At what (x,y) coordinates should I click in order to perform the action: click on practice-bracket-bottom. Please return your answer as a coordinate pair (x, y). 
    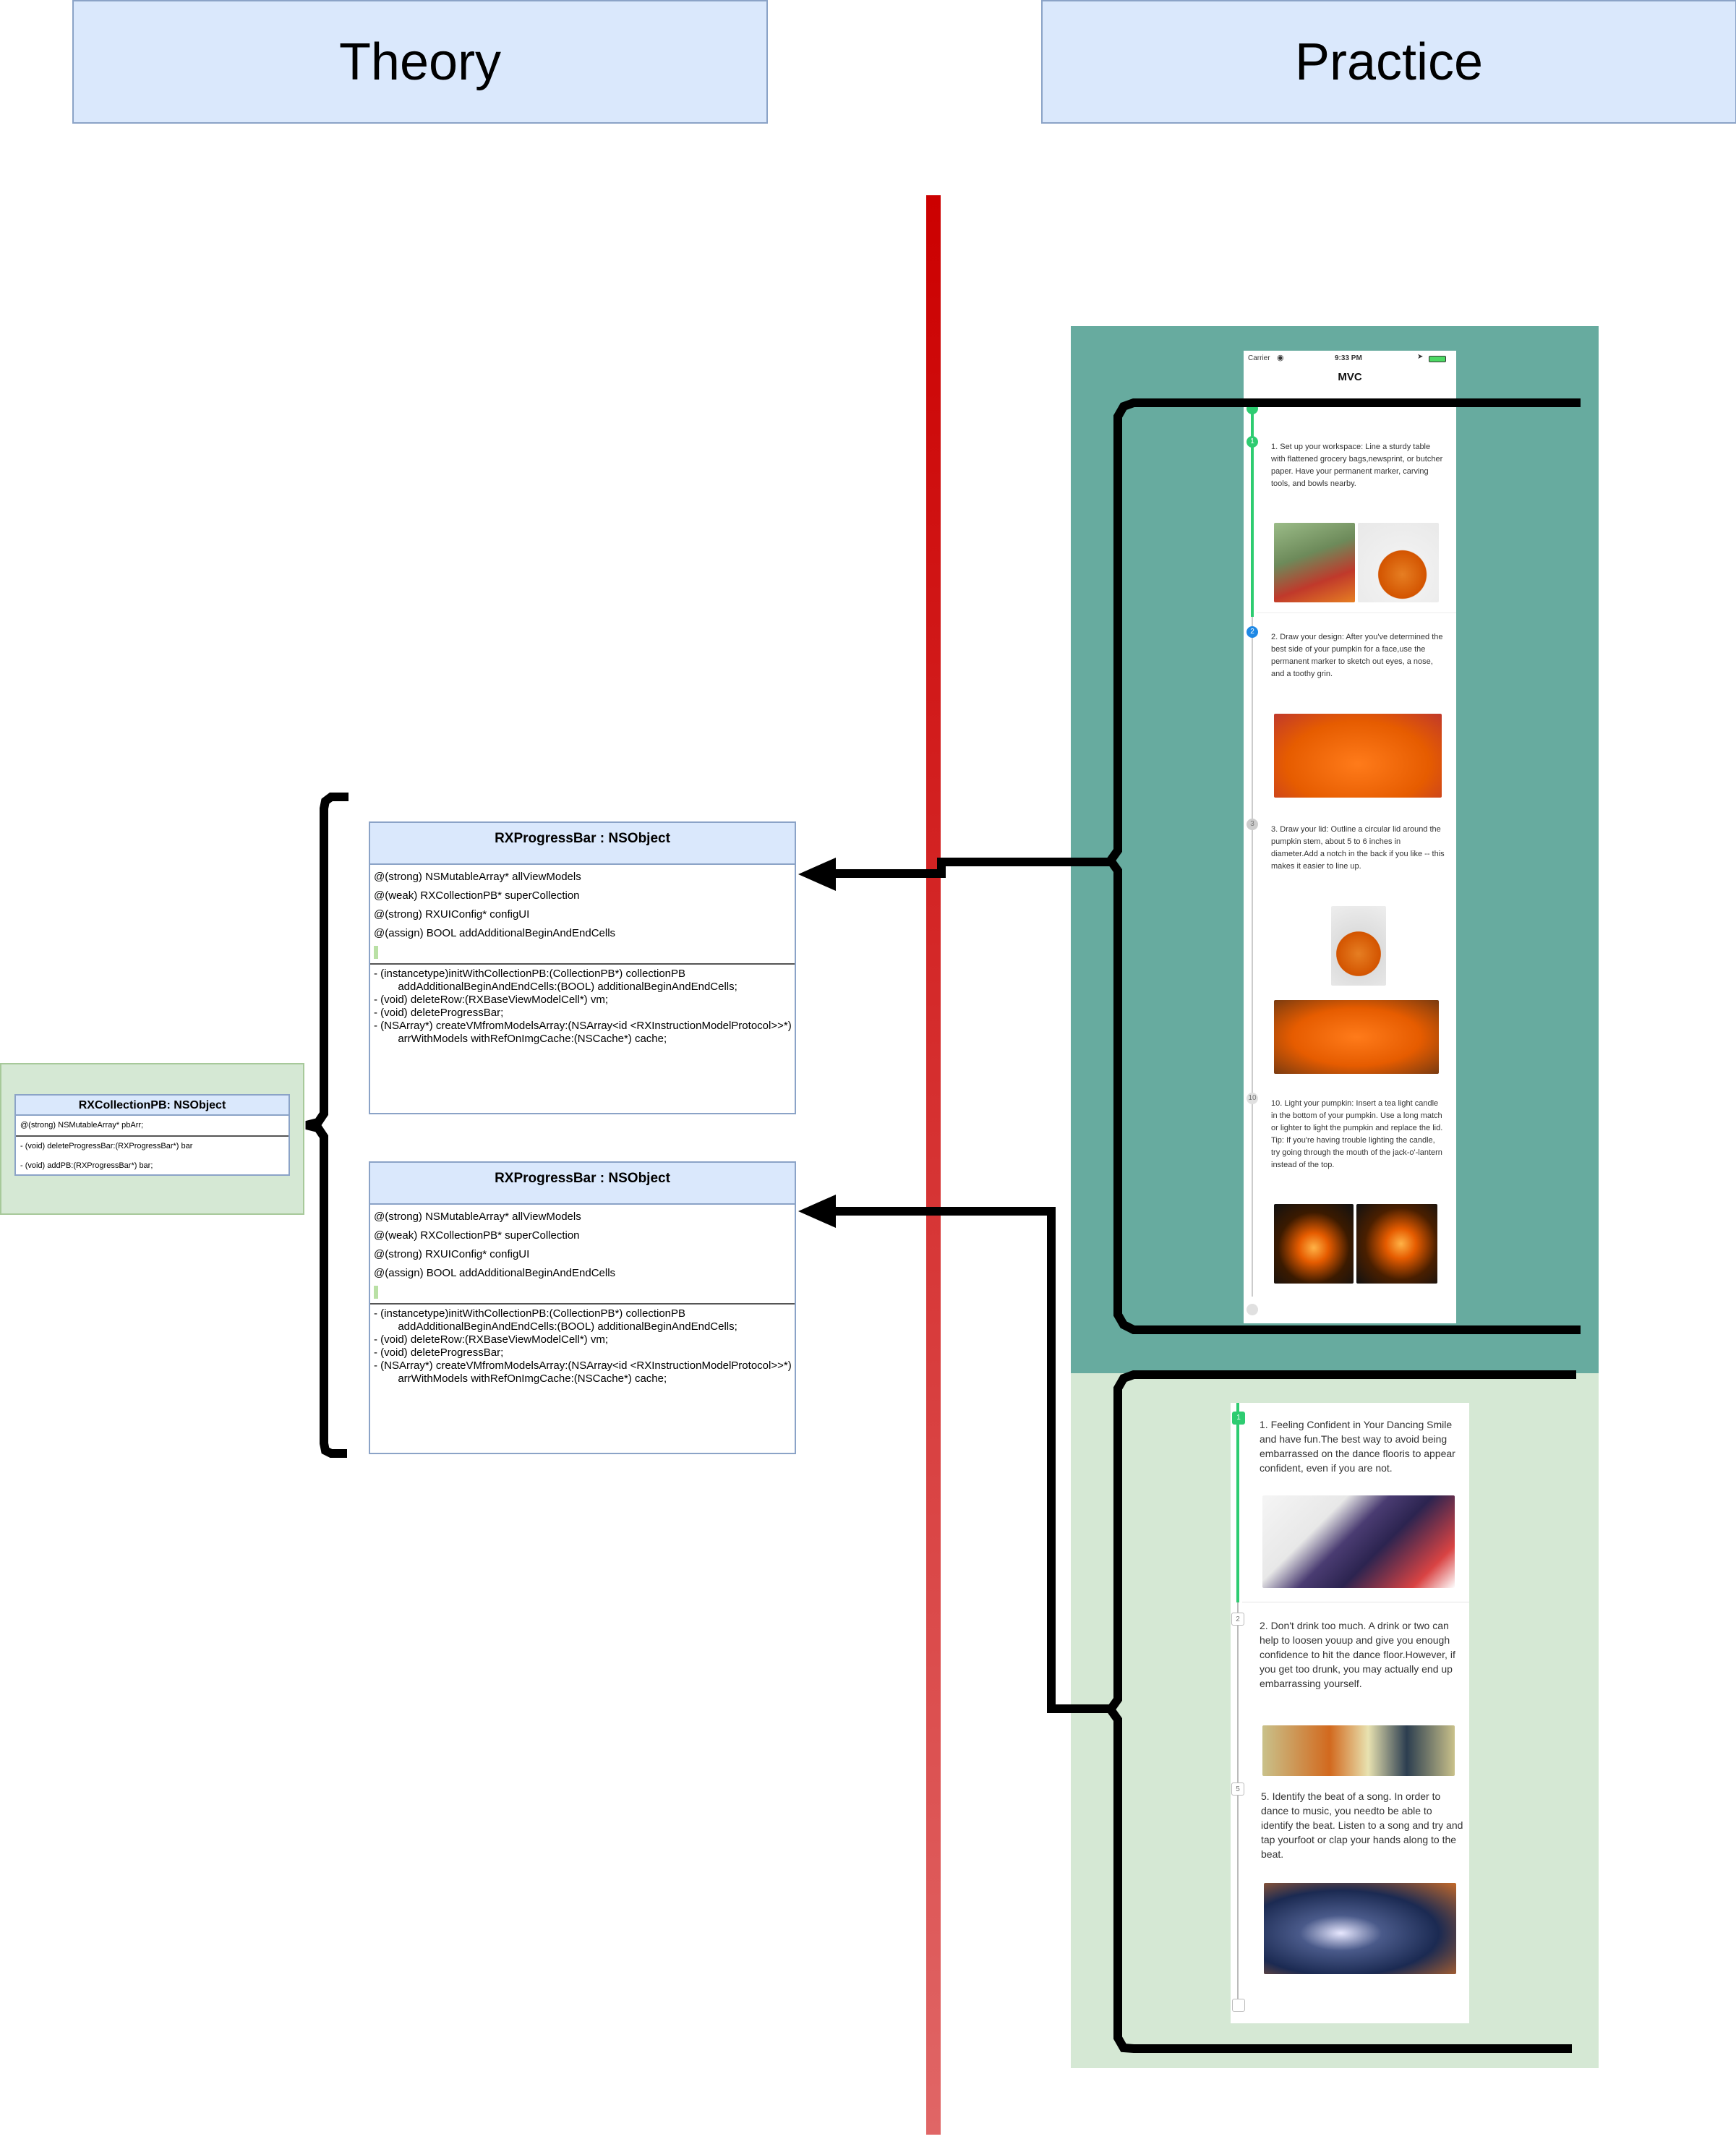
    Looking at the image, I should click on (1340, 1711).